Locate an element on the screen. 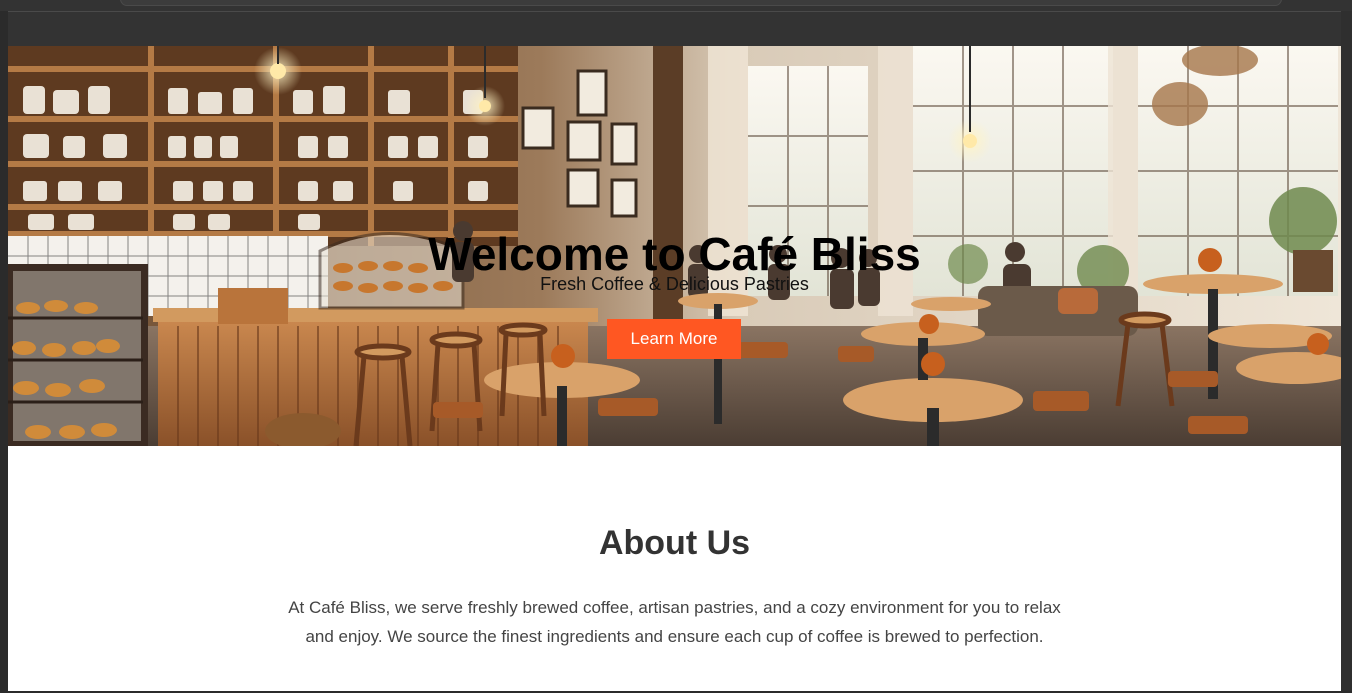 The width and height of the screenshot is (1352, 693). browser-divider is located at coordinates (676, 11).